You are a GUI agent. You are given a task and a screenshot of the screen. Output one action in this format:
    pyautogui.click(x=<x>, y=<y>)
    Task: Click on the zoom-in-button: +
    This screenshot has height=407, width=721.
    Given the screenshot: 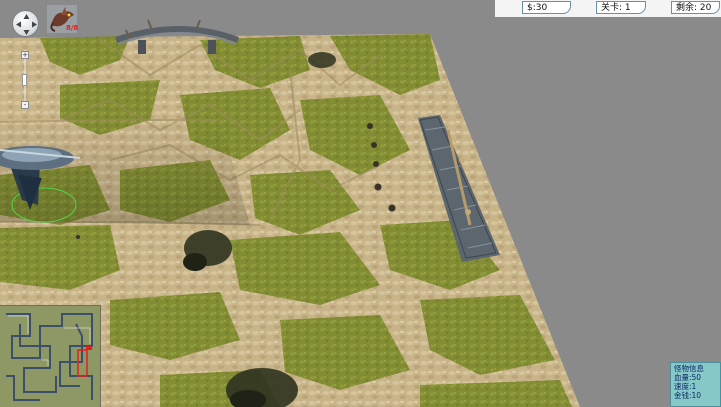 What is the action you would take?
    pyautogui.click(x=25, y=55)
    